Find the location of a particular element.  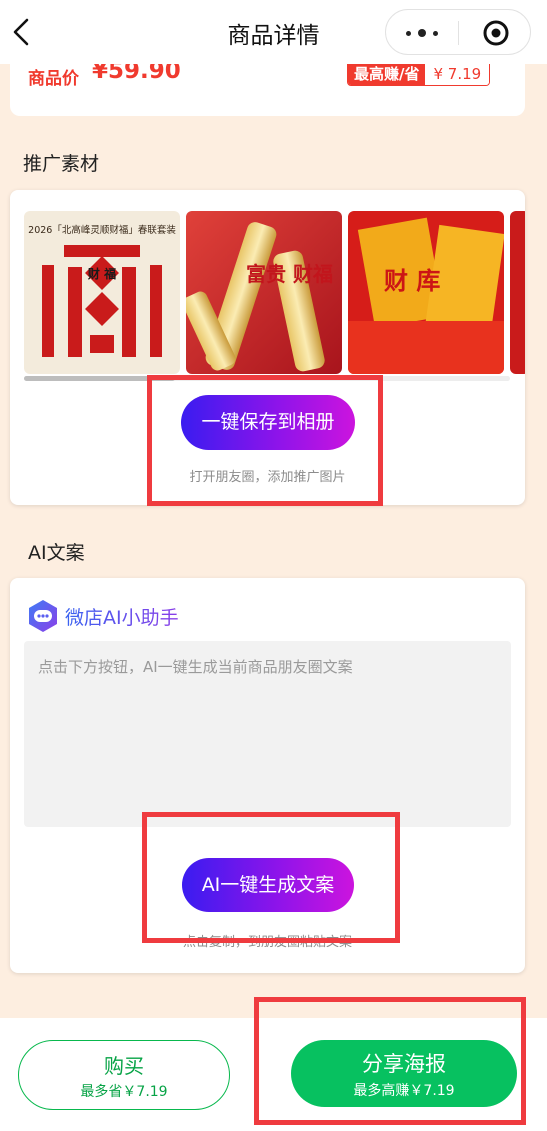

more-button is located at coordinates (423, 33).